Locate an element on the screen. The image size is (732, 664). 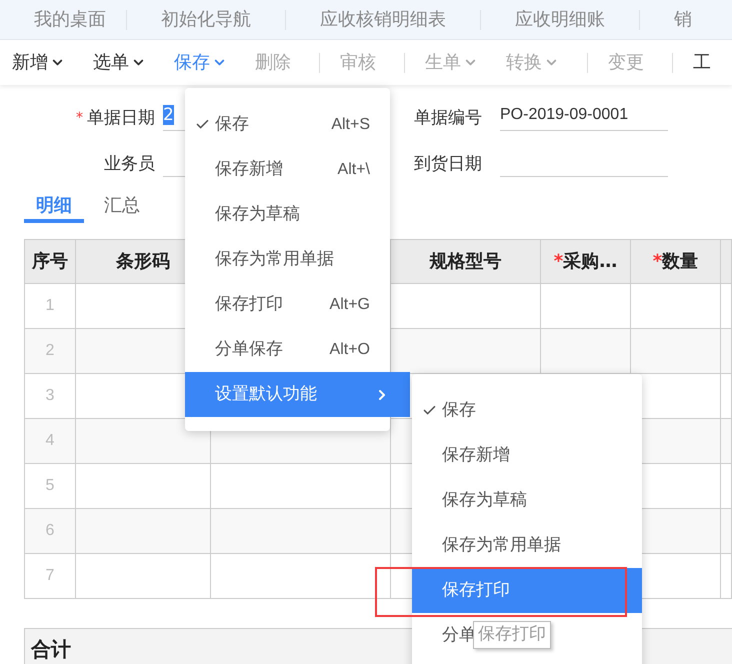
detail-tab: 明细 is located at coordinates (54, 207).